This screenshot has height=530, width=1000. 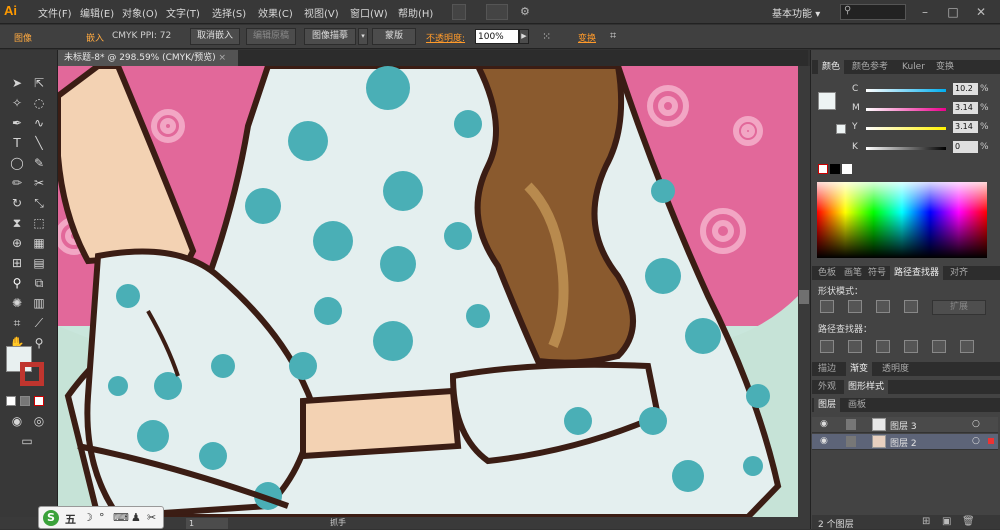 I want to click on menu-help: 帮助(H), so click(x=415, y=12).